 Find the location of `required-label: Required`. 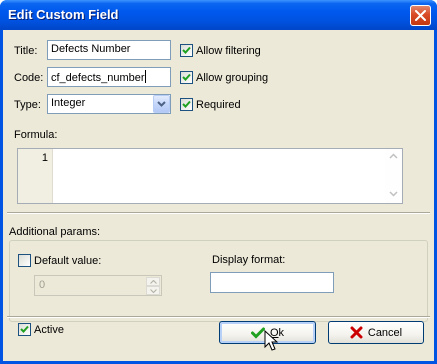

required-label: Required is located at coordinates (218, 104).